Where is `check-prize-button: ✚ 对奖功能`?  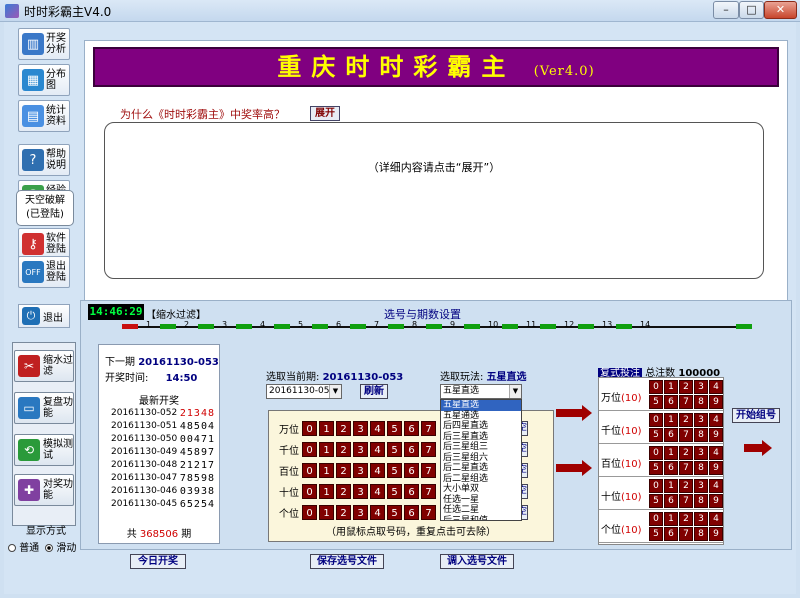 check-prize-button: ✚ 对奖功能 is located at coordinates (44, 490).